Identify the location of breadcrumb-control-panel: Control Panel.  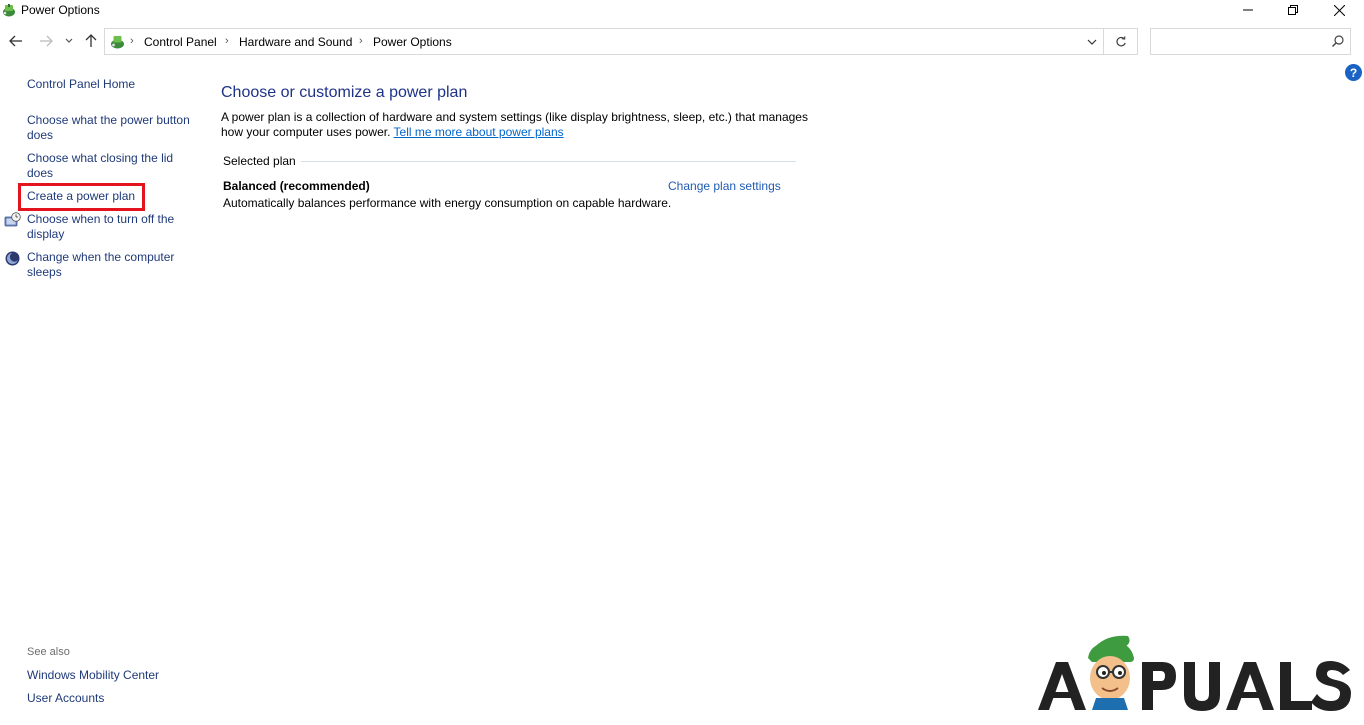
(180, 42).